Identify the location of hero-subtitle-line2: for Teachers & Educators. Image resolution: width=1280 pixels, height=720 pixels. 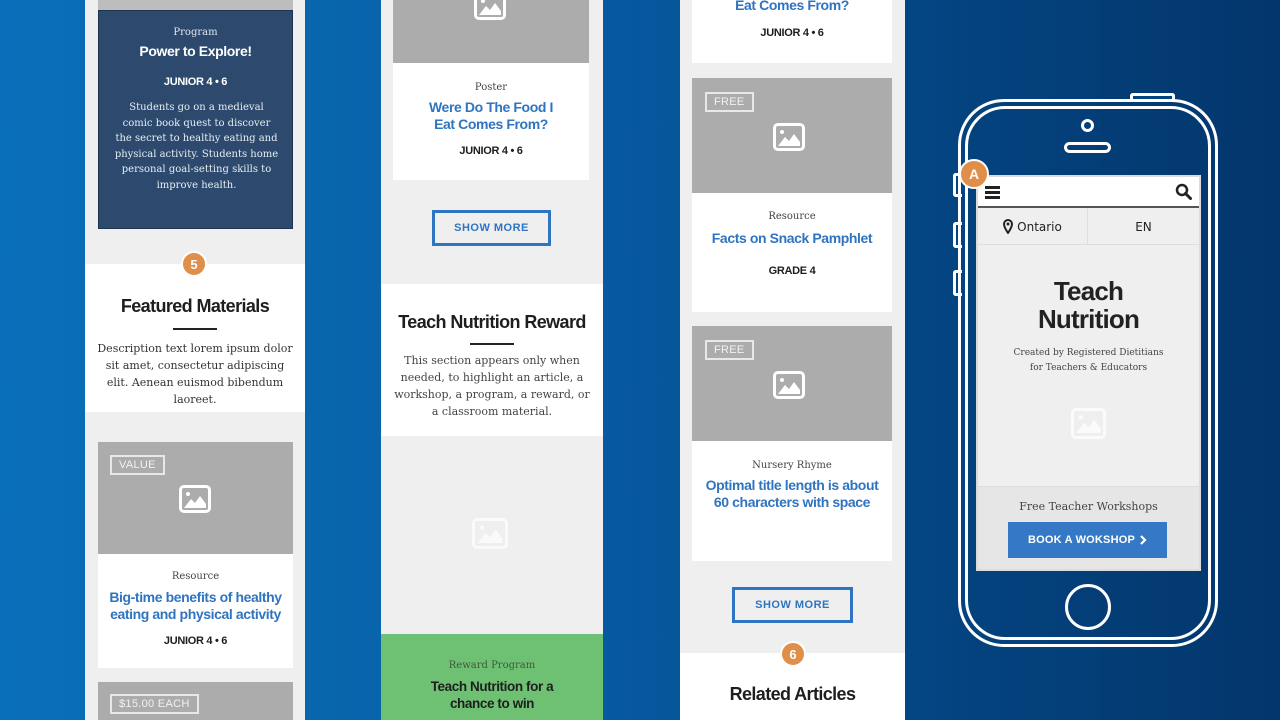
(1088, 368).